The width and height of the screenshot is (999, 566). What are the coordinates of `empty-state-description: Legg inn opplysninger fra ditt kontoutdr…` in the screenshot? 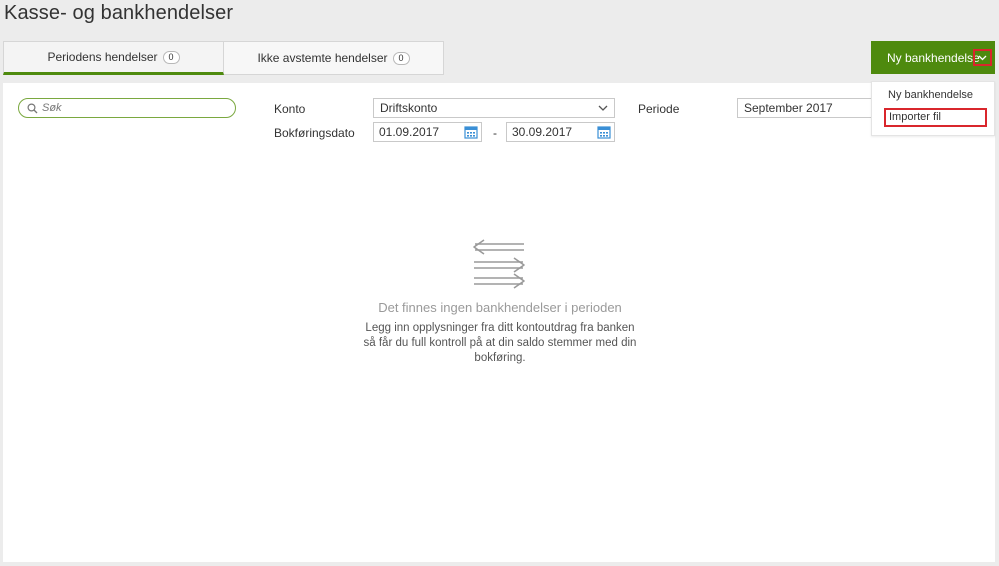 It's located at (500, 343).